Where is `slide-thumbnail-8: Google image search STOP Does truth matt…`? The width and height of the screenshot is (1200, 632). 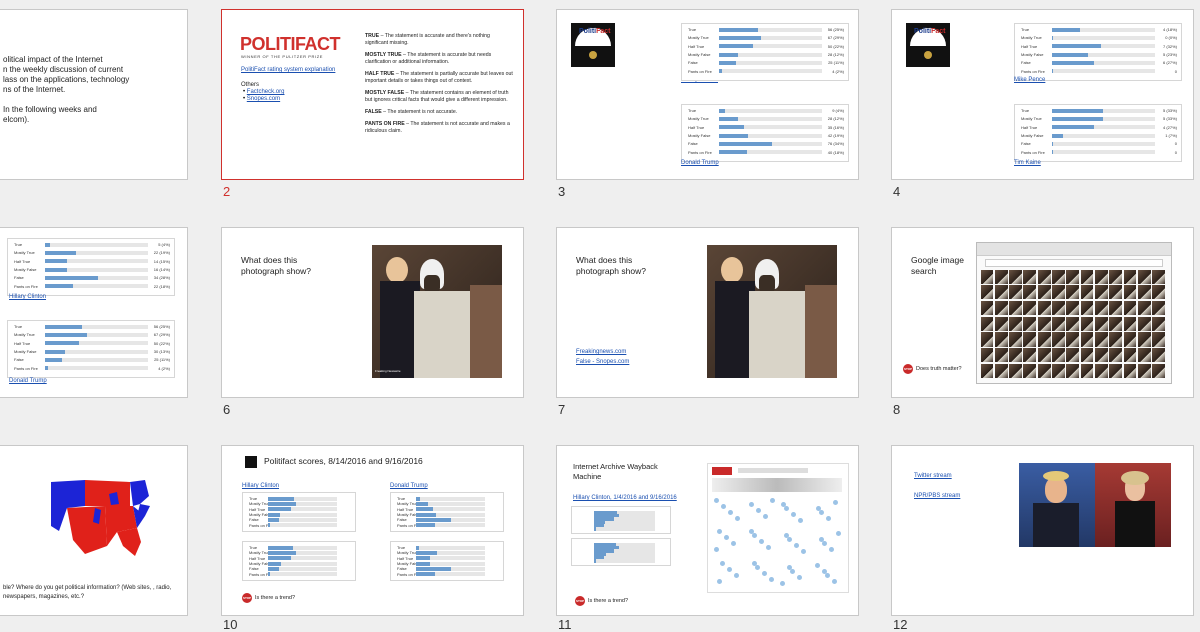
slide-thumbnail-8: Google image search STOP Does truth matt… is located at coordinates (1042, 312).